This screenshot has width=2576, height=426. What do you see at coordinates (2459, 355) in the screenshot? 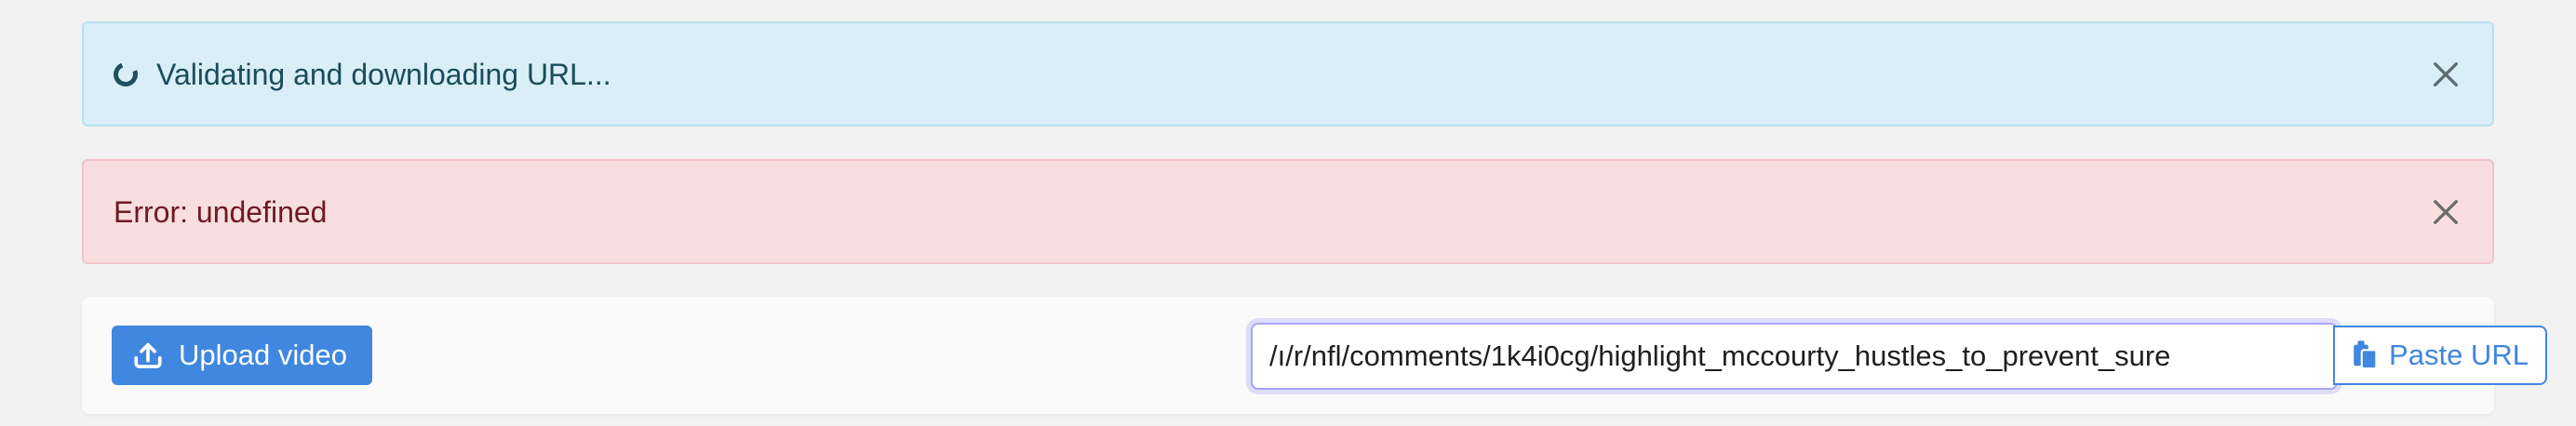
I see `paste-url-label: Paste URL` at bounding box center [2459, 355].